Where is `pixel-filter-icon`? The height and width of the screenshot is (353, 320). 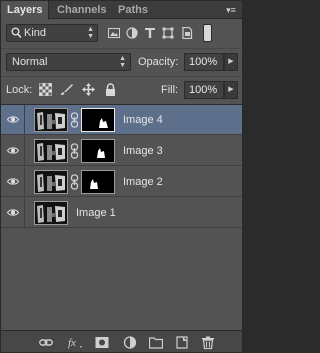
pixel-filter-icon is located at coordinates (114, 33).